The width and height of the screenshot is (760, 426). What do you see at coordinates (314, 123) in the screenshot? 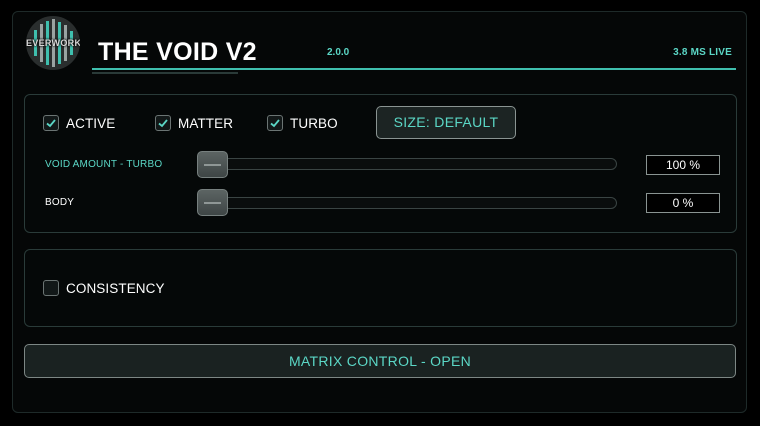
I see `turbo-label: TURBO` at bounding box center [314, 123].